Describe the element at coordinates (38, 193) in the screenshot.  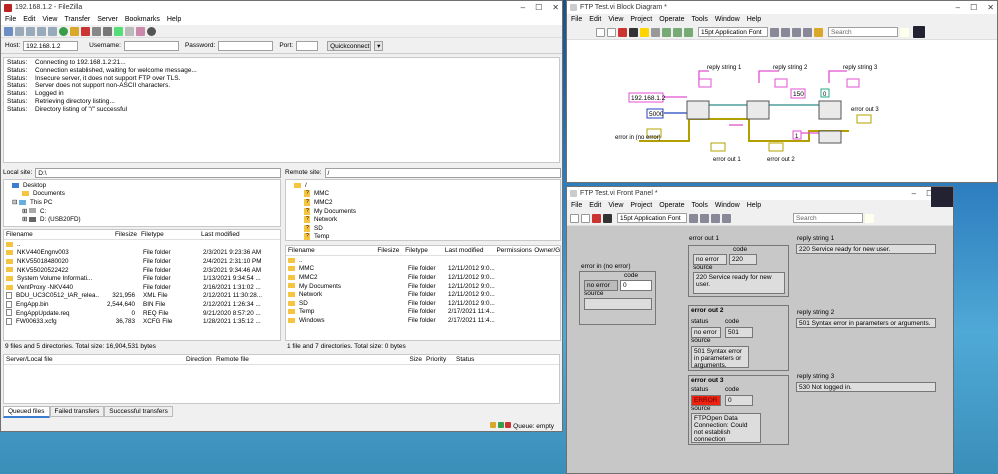
I see `tree-item-documents: Documents` at that location.